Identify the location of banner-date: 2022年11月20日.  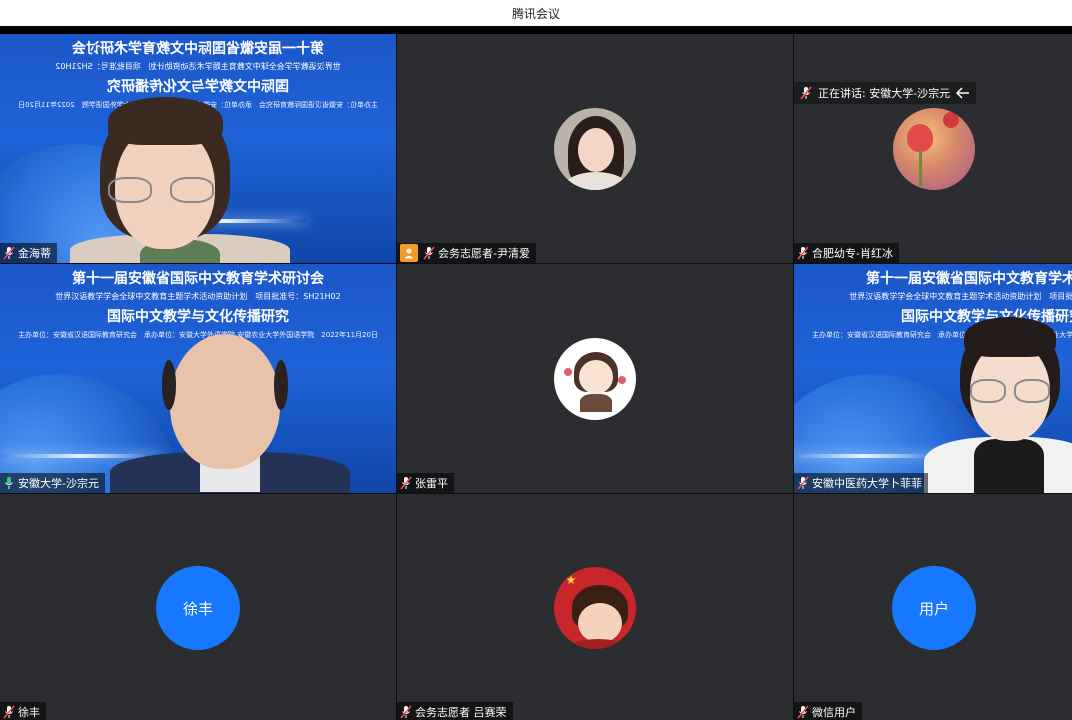
(46, 105).